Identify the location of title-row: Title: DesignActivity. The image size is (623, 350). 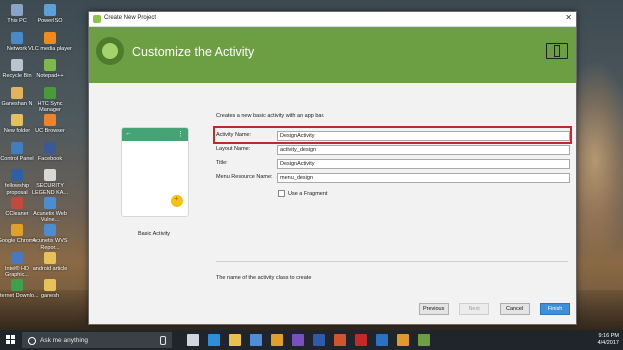
(393, 164).